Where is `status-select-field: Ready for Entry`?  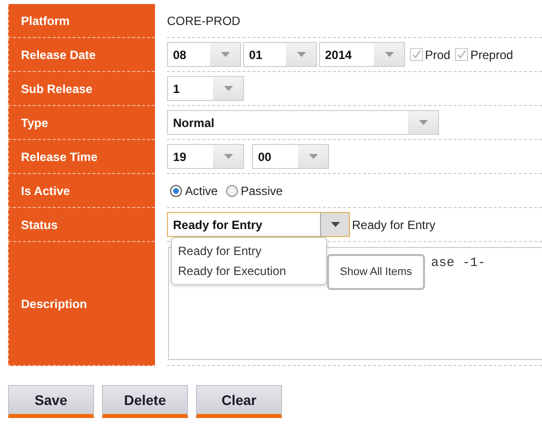 status-select-field: Ready for Entry is located at coordinates (258, 224).